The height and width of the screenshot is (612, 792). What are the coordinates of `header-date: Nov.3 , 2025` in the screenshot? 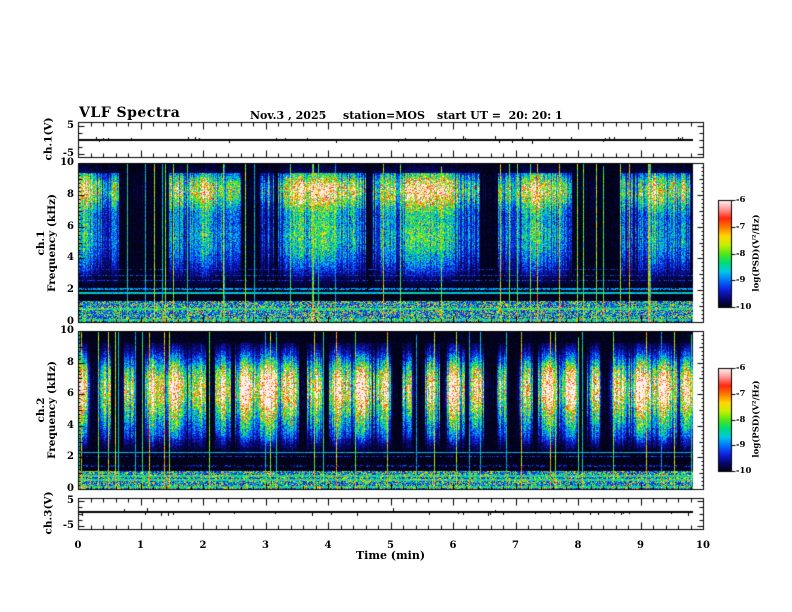 It's located at (288, 115).